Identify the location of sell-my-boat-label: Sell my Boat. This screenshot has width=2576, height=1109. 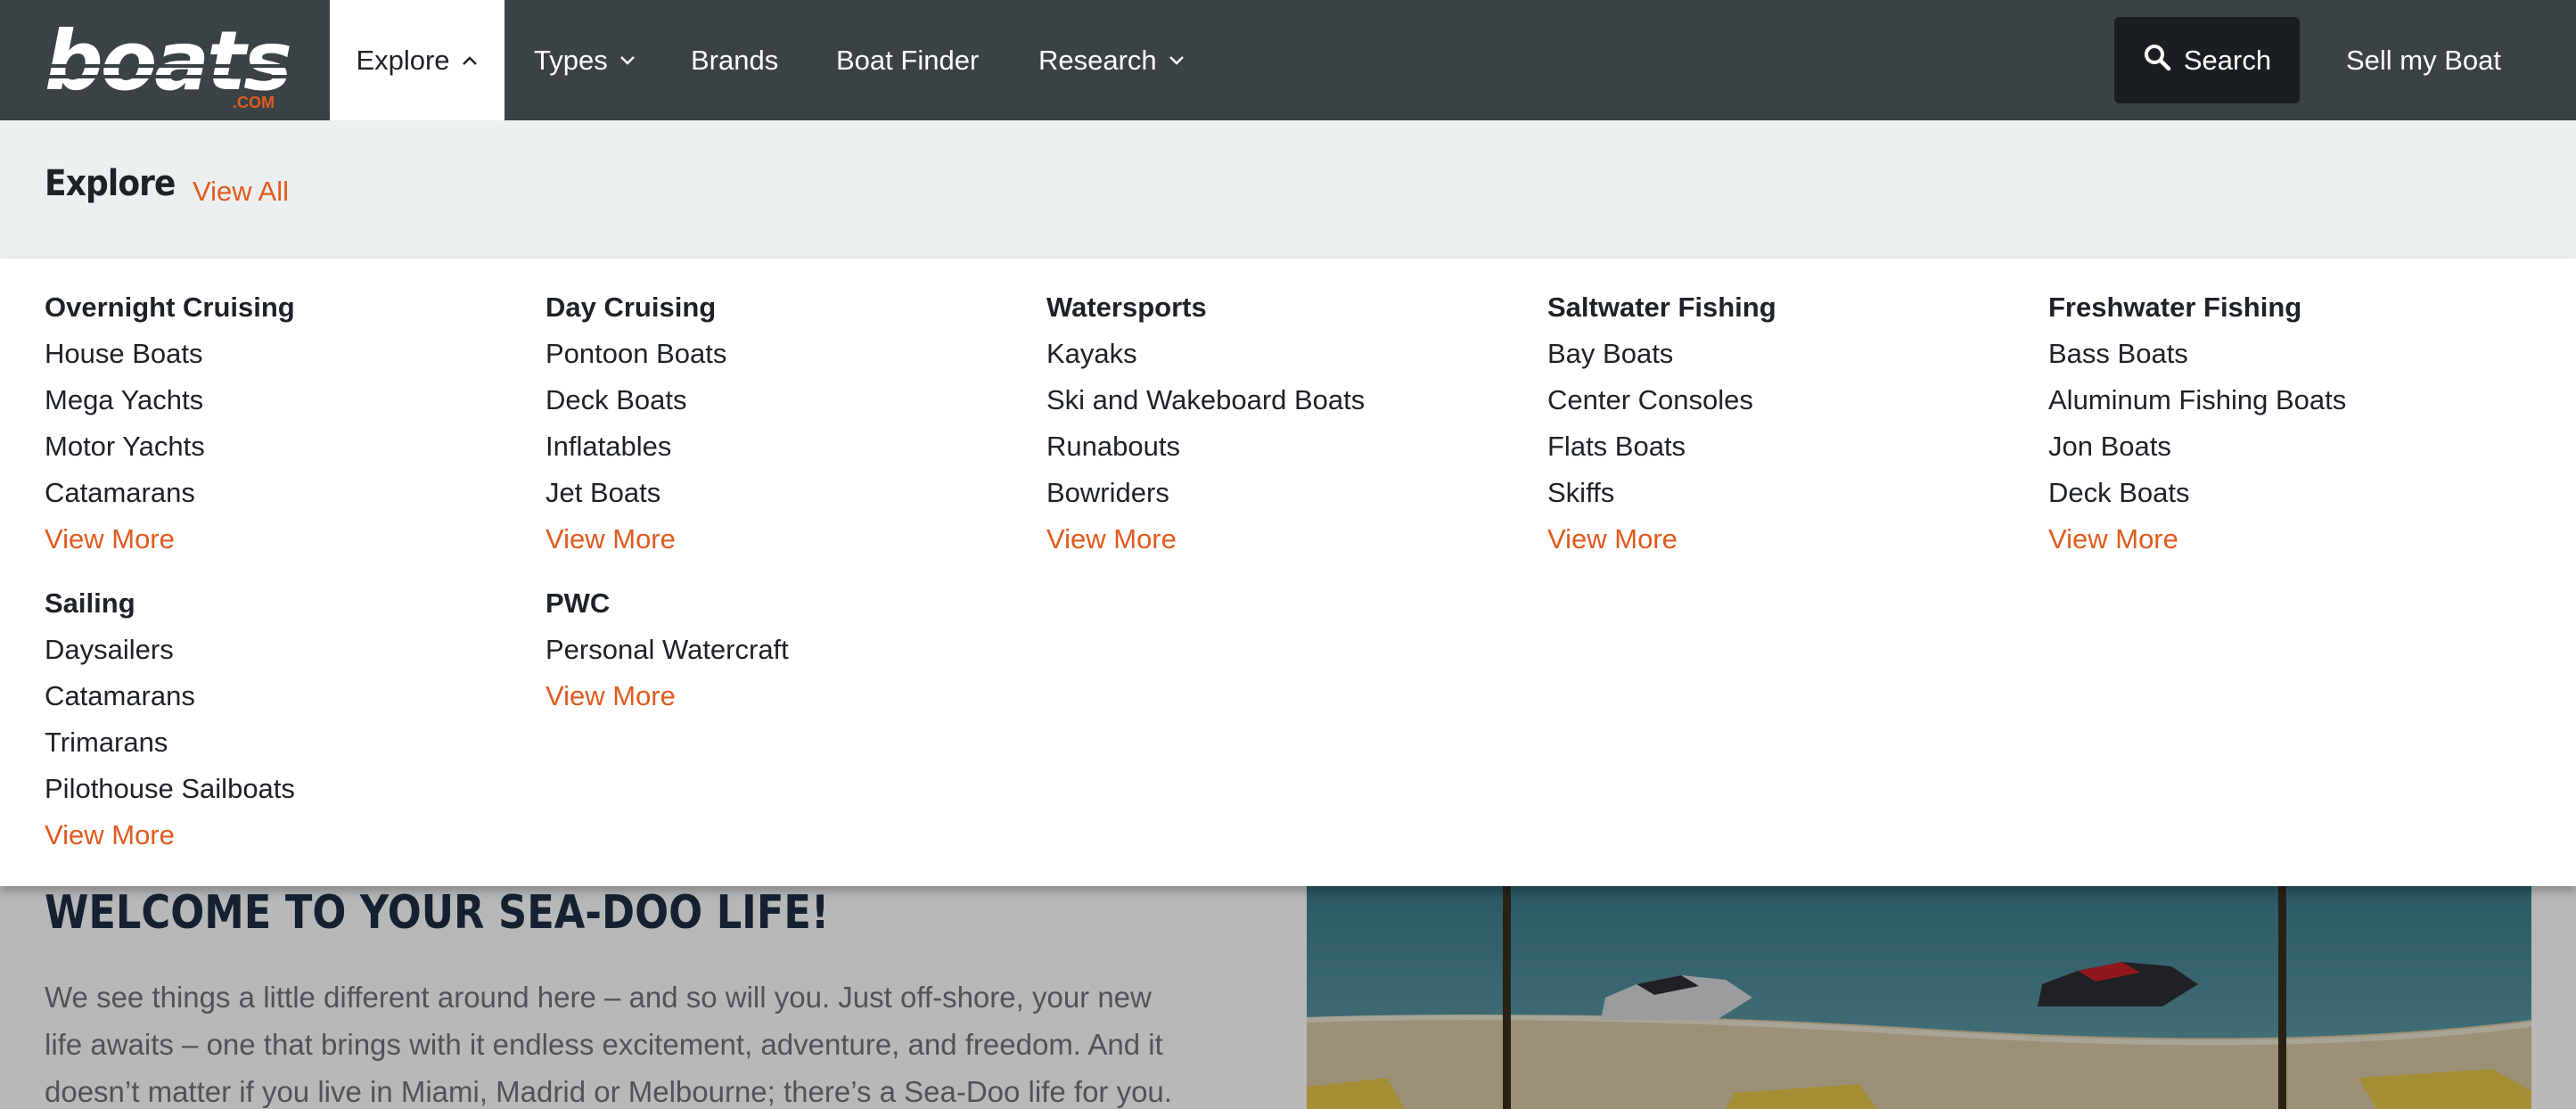
(2424, 60).